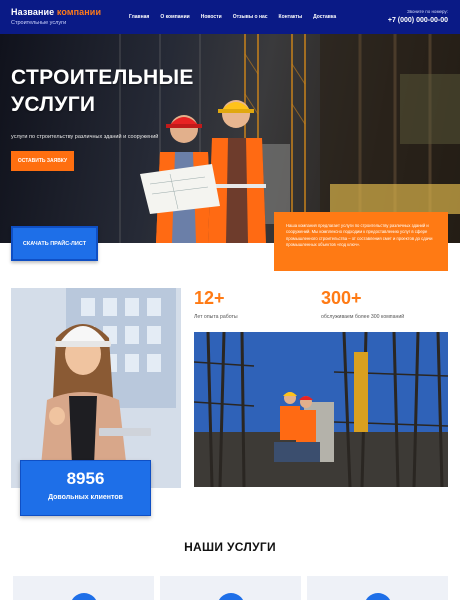 This screenshot has height=600, width=460. I want to click on hero-title-line2: УСЛУГИ, so click(53, 104).